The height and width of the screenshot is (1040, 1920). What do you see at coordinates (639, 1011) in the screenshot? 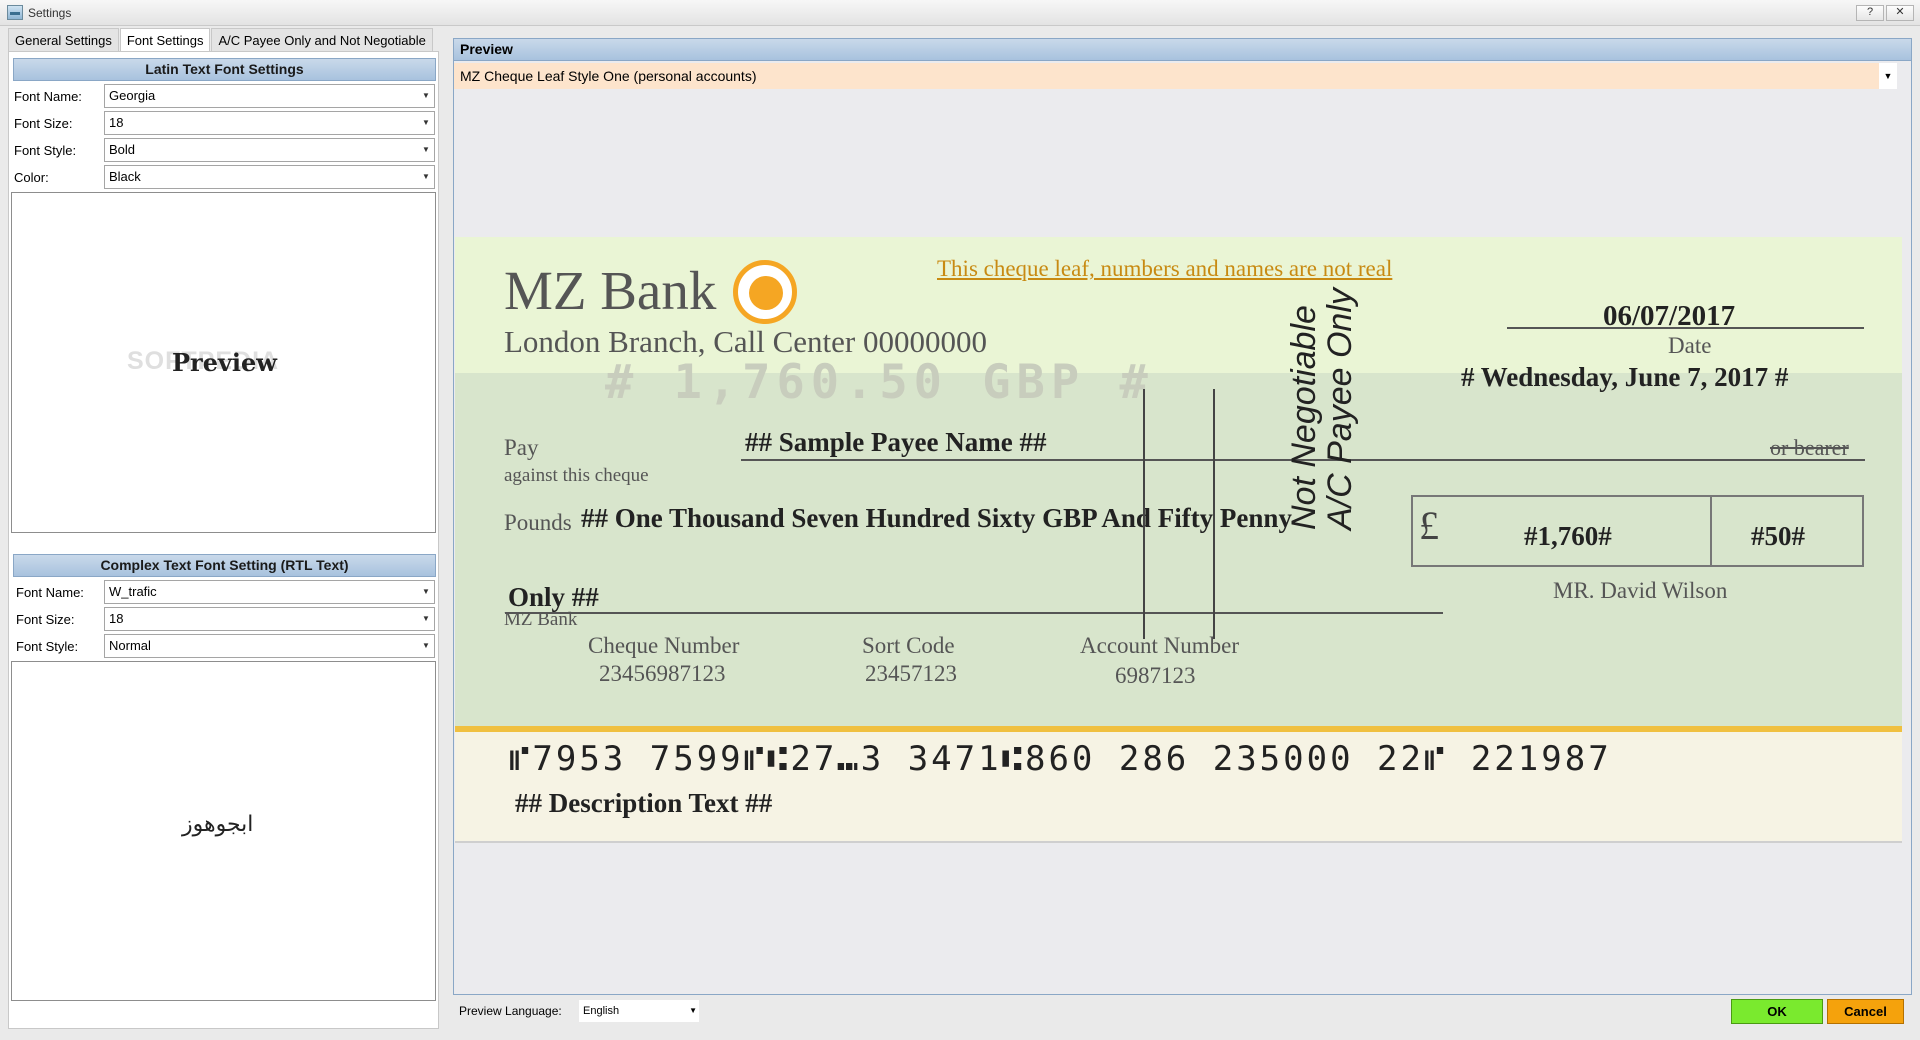
I see `preview-language-select: English ▼` at bounding box center [639, 1011].